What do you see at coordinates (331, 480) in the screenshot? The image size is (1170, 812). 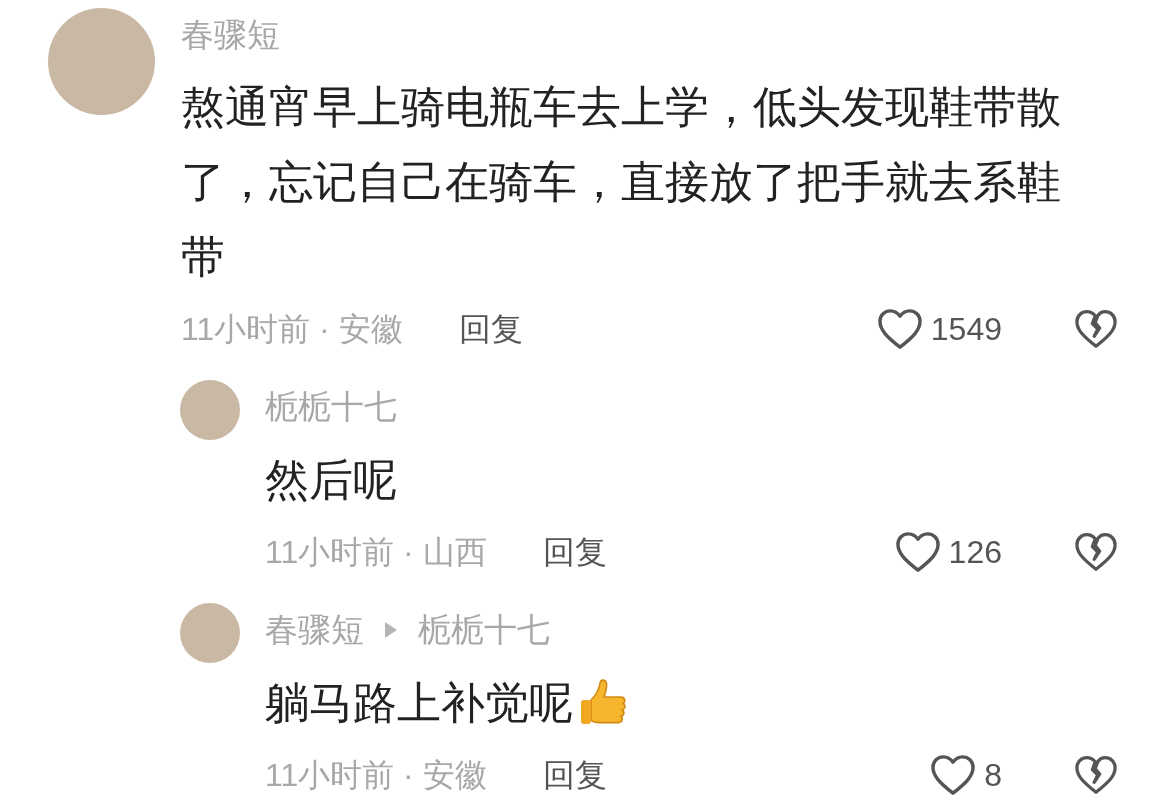 I see `reply-text: 然后呢` at bounding box center [331, 480].